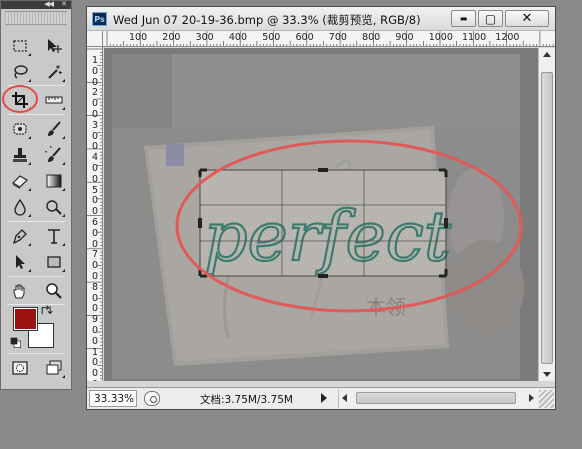 Image resolution: width=582 pixels, height=449 pixels. Describe the element at coordinates (171, 37) in the screenshot. I see `ruler-label: 200` at that location.